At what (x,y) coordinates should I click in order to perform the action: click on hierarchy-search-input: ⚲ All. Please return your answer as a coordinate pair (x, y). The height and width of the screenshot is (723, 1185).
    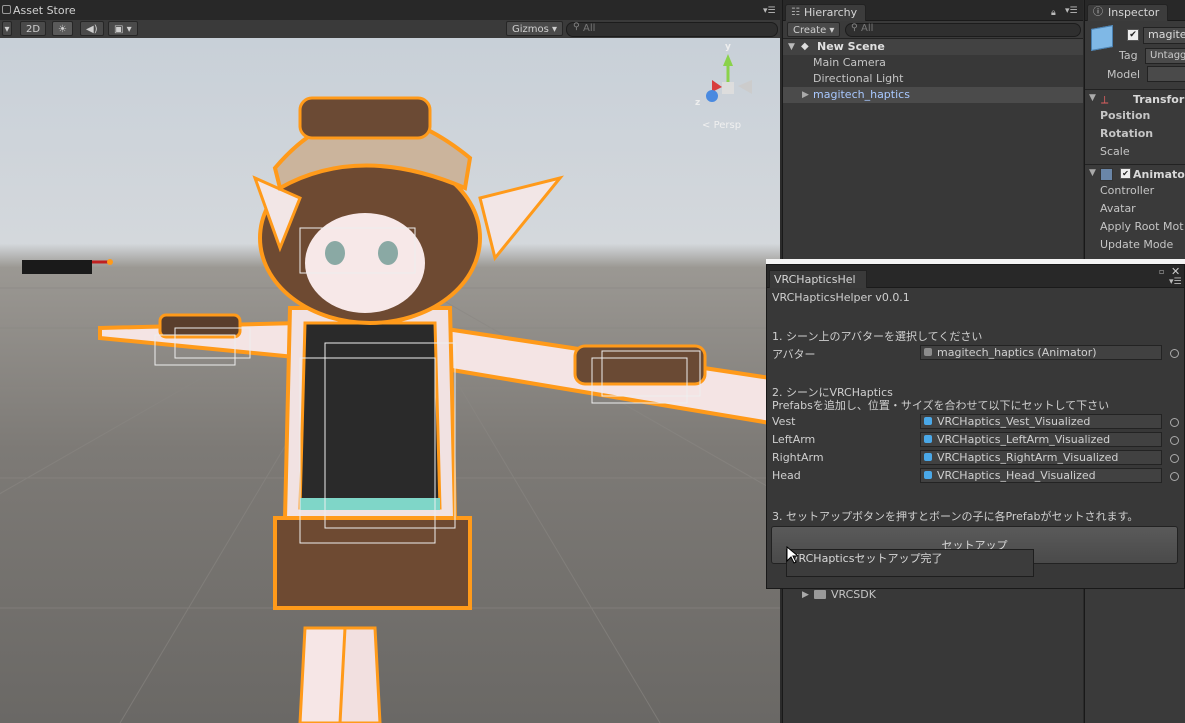
    Looking at the image, I should click on (963, 30).